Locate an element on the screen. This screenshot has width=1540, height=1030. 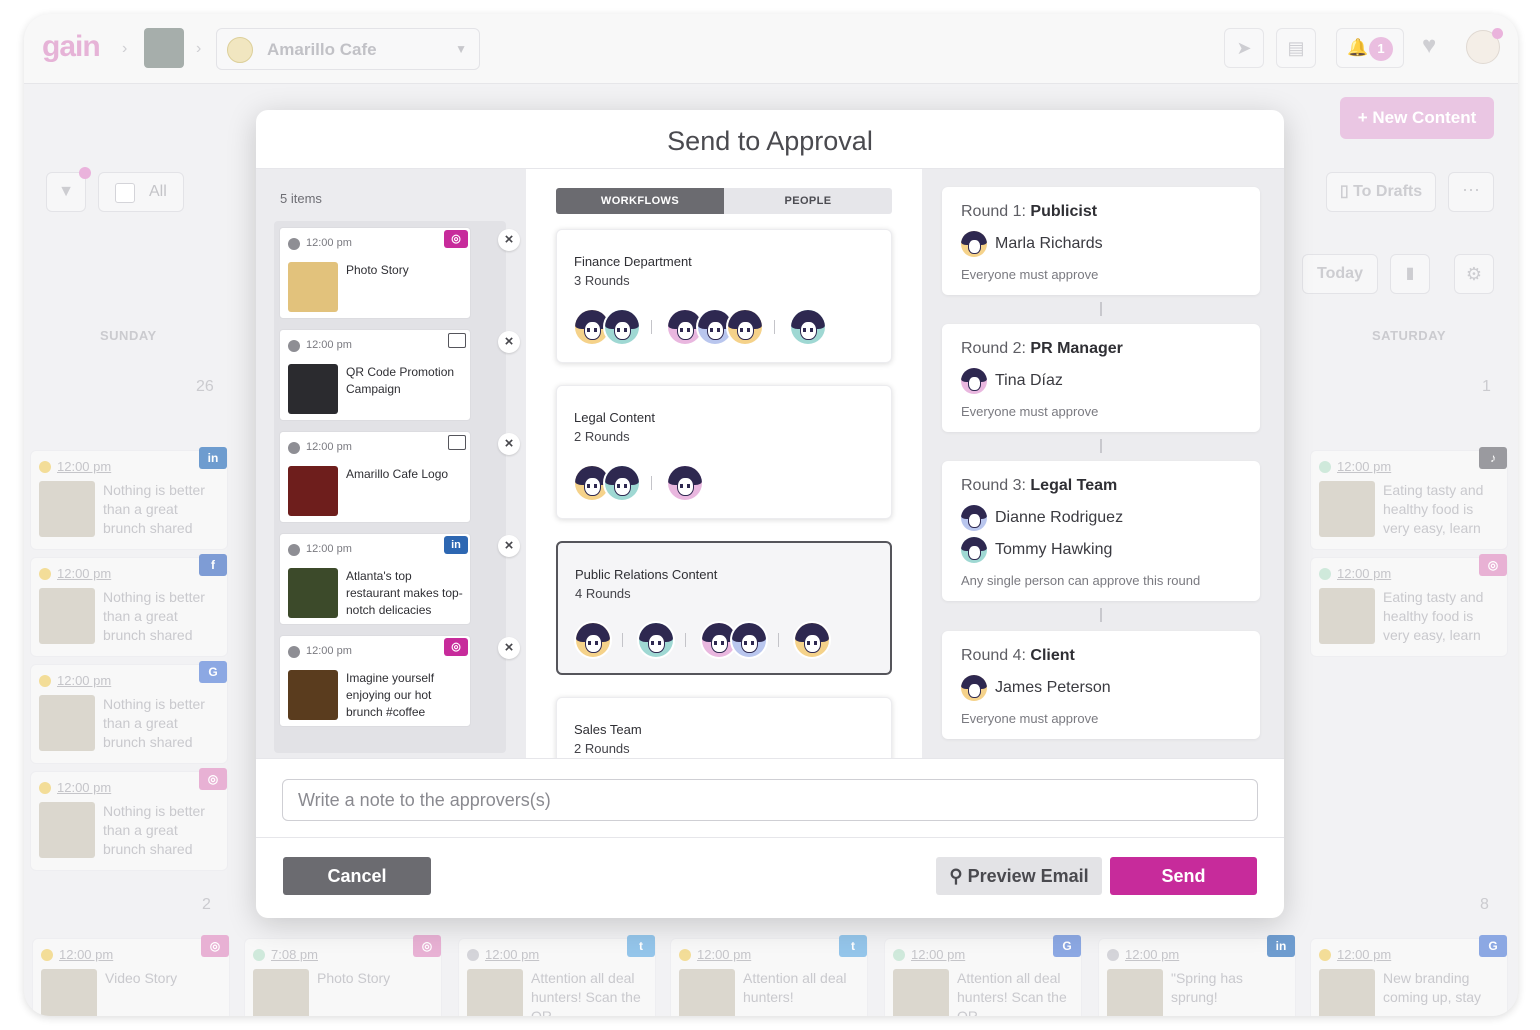
tab-people: PEOPLE is located at coordinates (808, 201).